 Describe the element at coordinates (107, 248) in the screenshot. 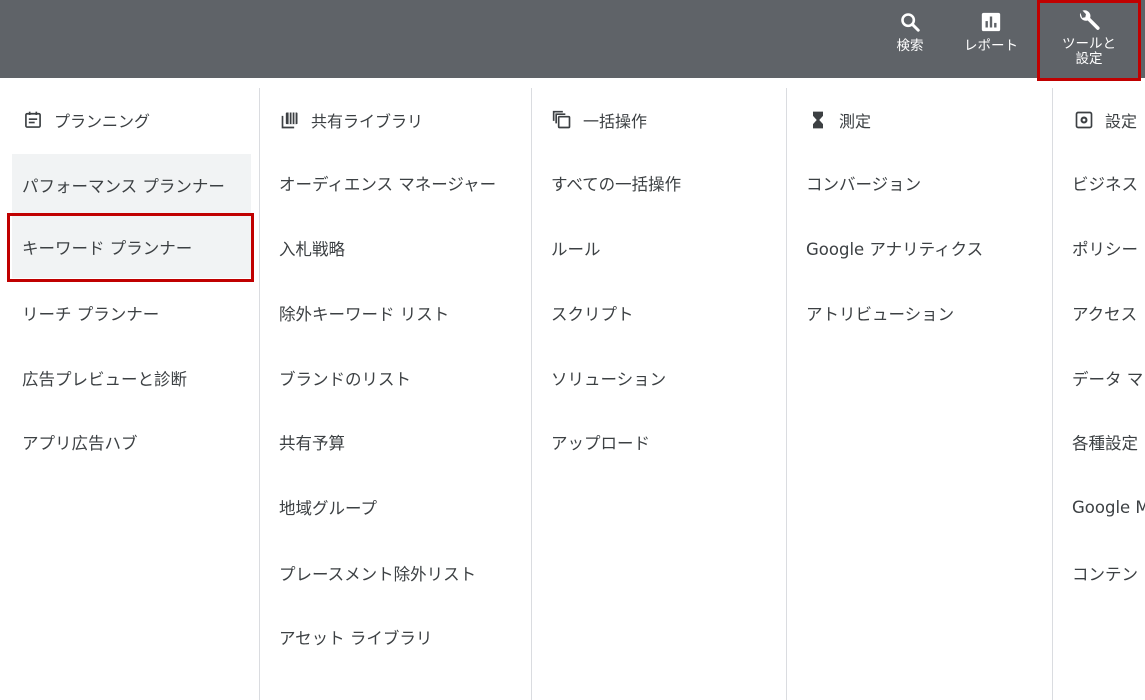

I see `menu-item-label: キーワード プランナー` at that location.